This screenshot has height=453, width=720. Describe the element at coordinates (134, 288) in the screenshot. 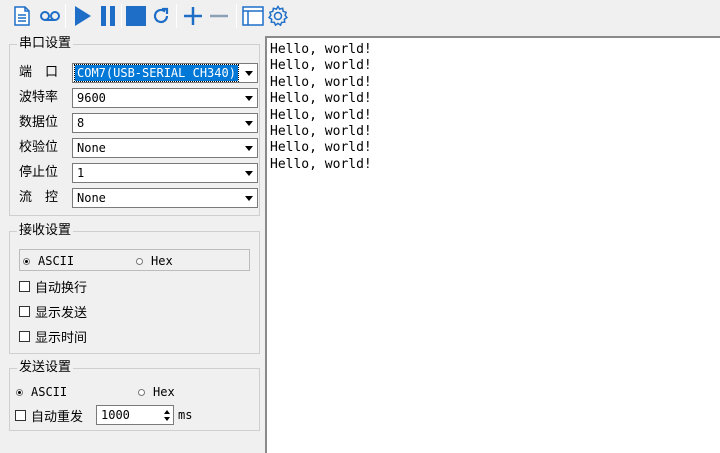

I see `receive-settings-group: 接收设置 ASCII Hex 自动换行 显示发送 显示时间` at that location.